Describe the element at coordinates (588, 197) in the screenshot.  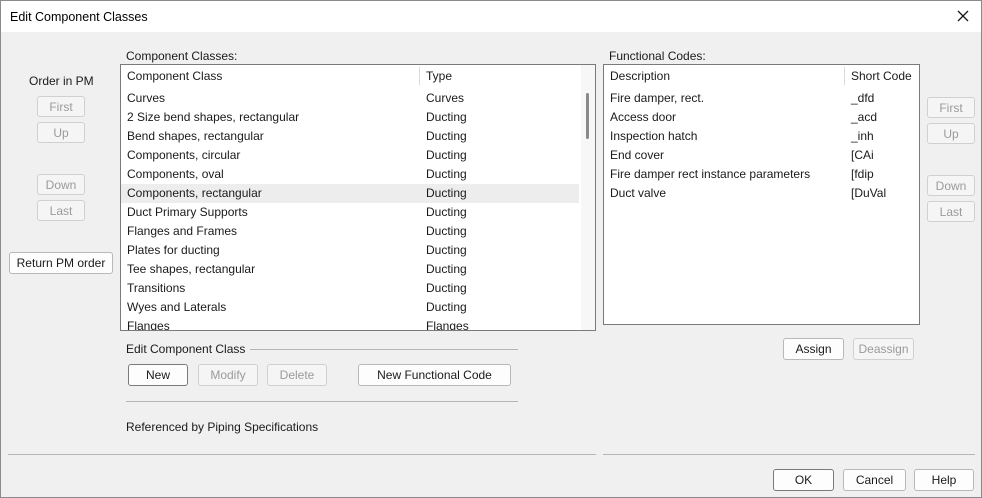
I see `component-classes-scrollbar` at that location.